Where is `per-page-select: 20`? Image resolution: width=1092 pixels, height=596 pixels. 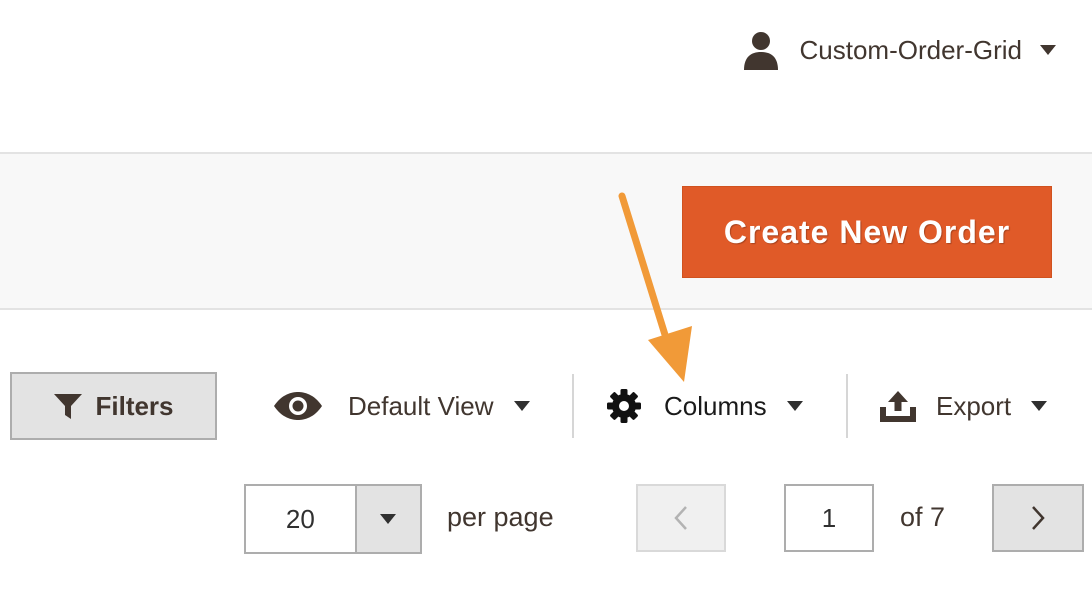
per-page-select: 20 is located at coordinates (333, 519).